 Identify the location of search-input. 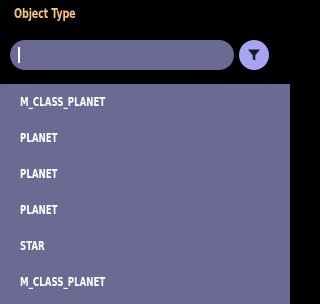
(122, 55).